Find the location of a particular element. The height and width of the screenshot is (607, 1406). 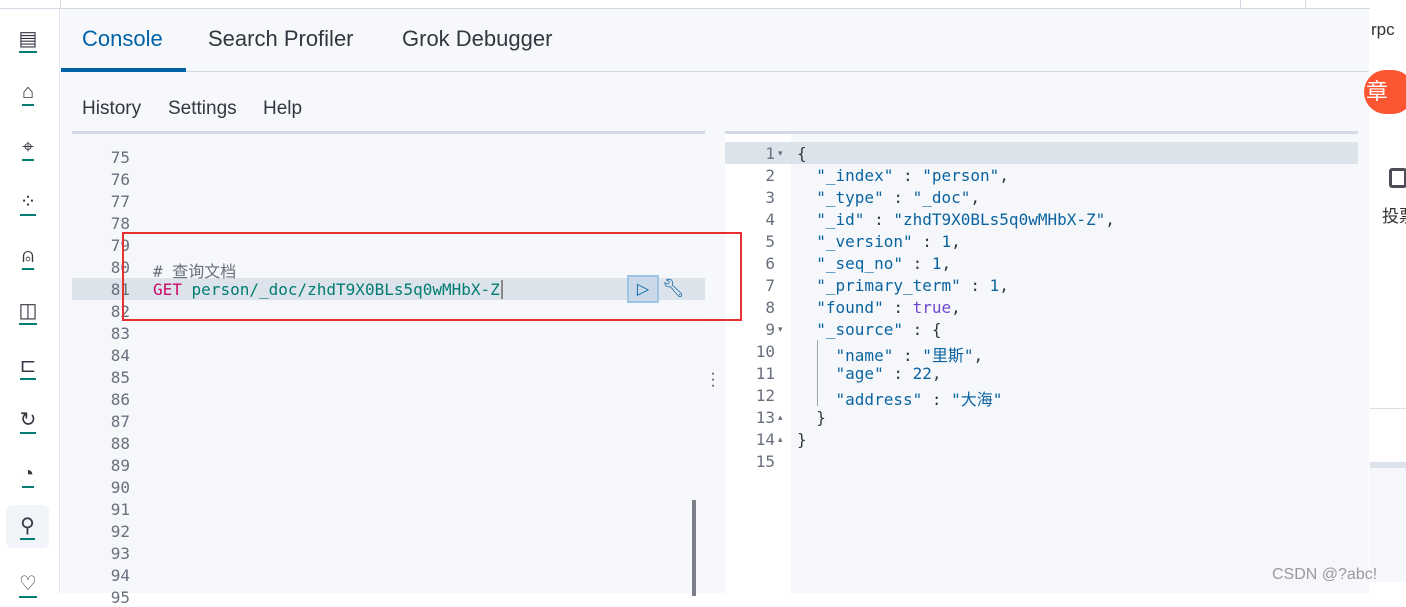

response-line: "age" : 22, is located at coordinates (888, 373).